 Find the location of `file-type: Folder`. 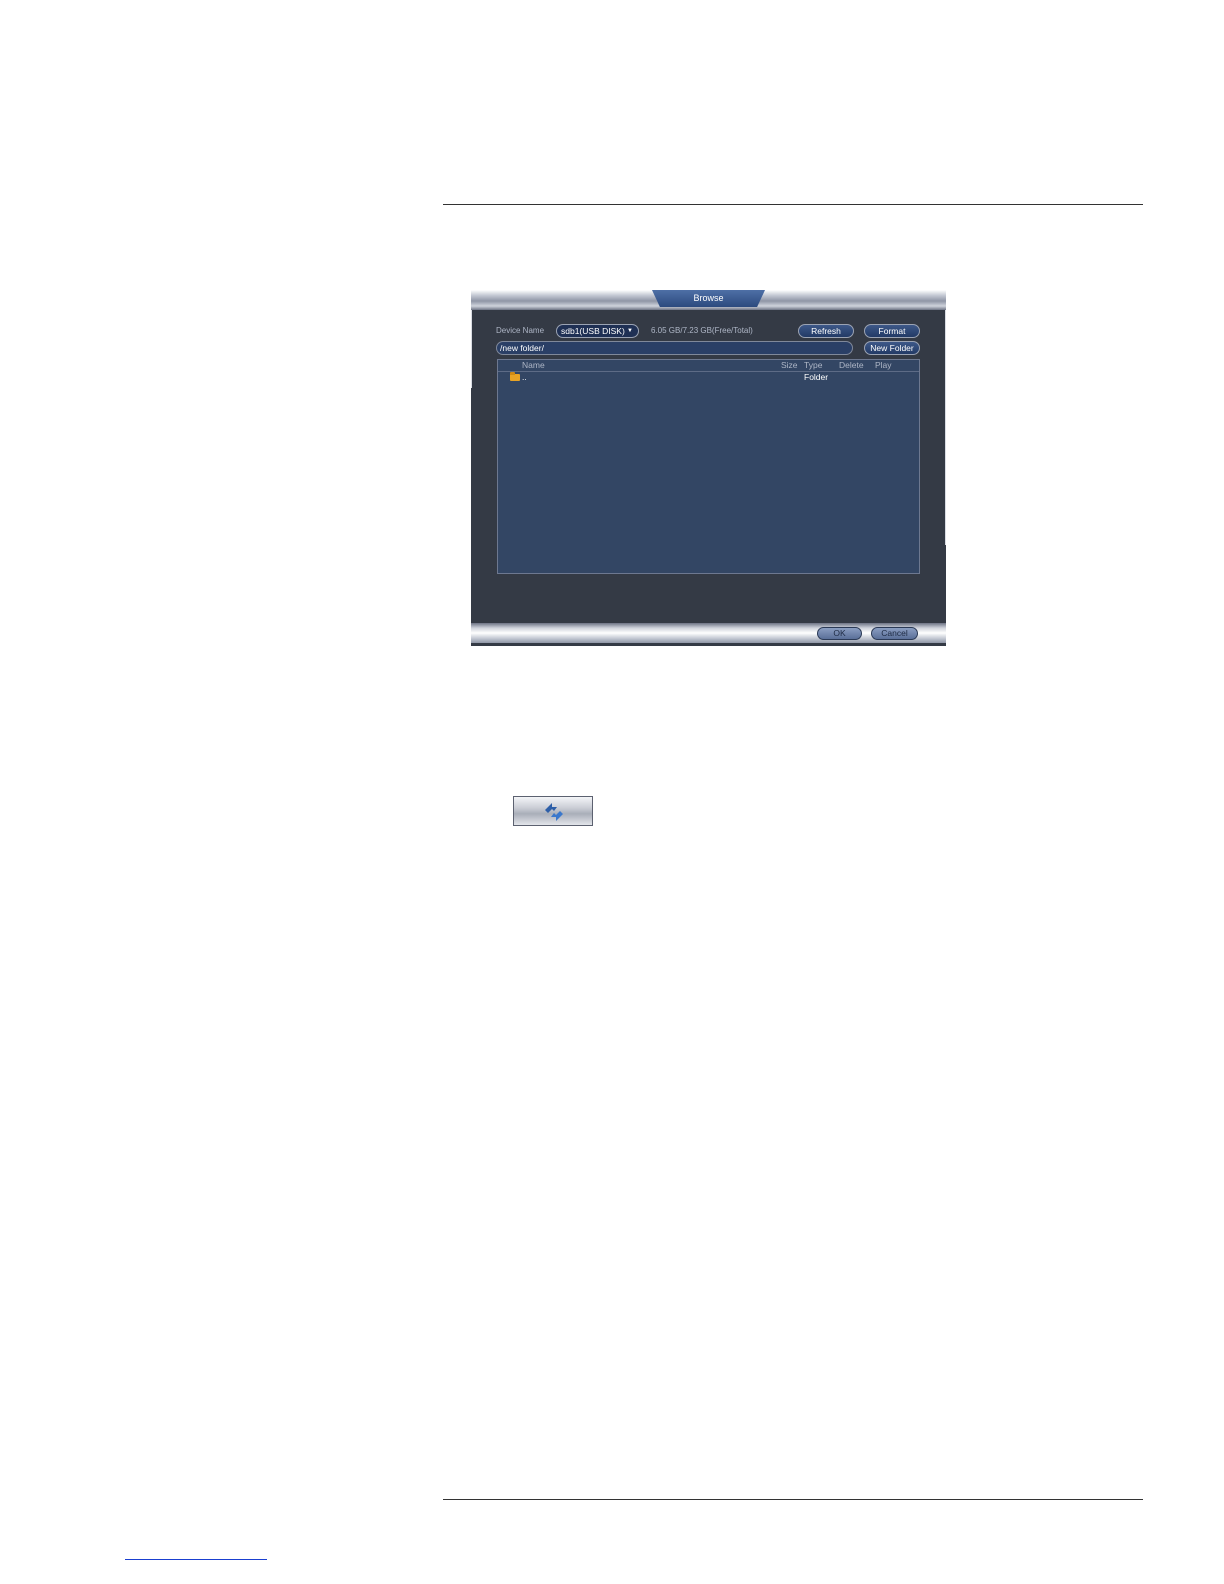

file-type: Folder is located at coordinates (816, 377).